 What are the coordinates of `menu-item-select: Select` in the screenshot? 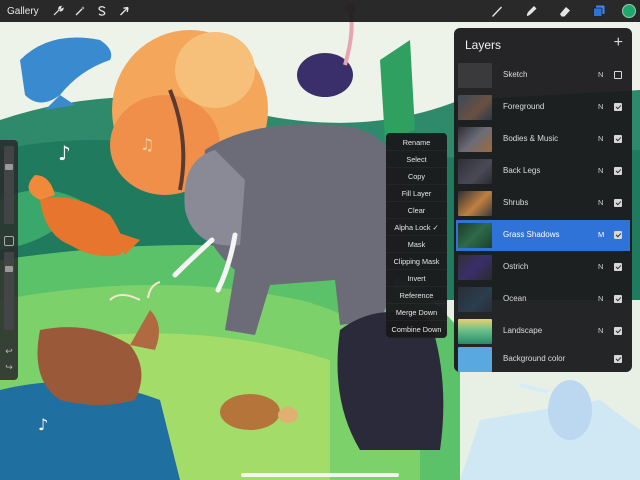 It's located at (416, 159).